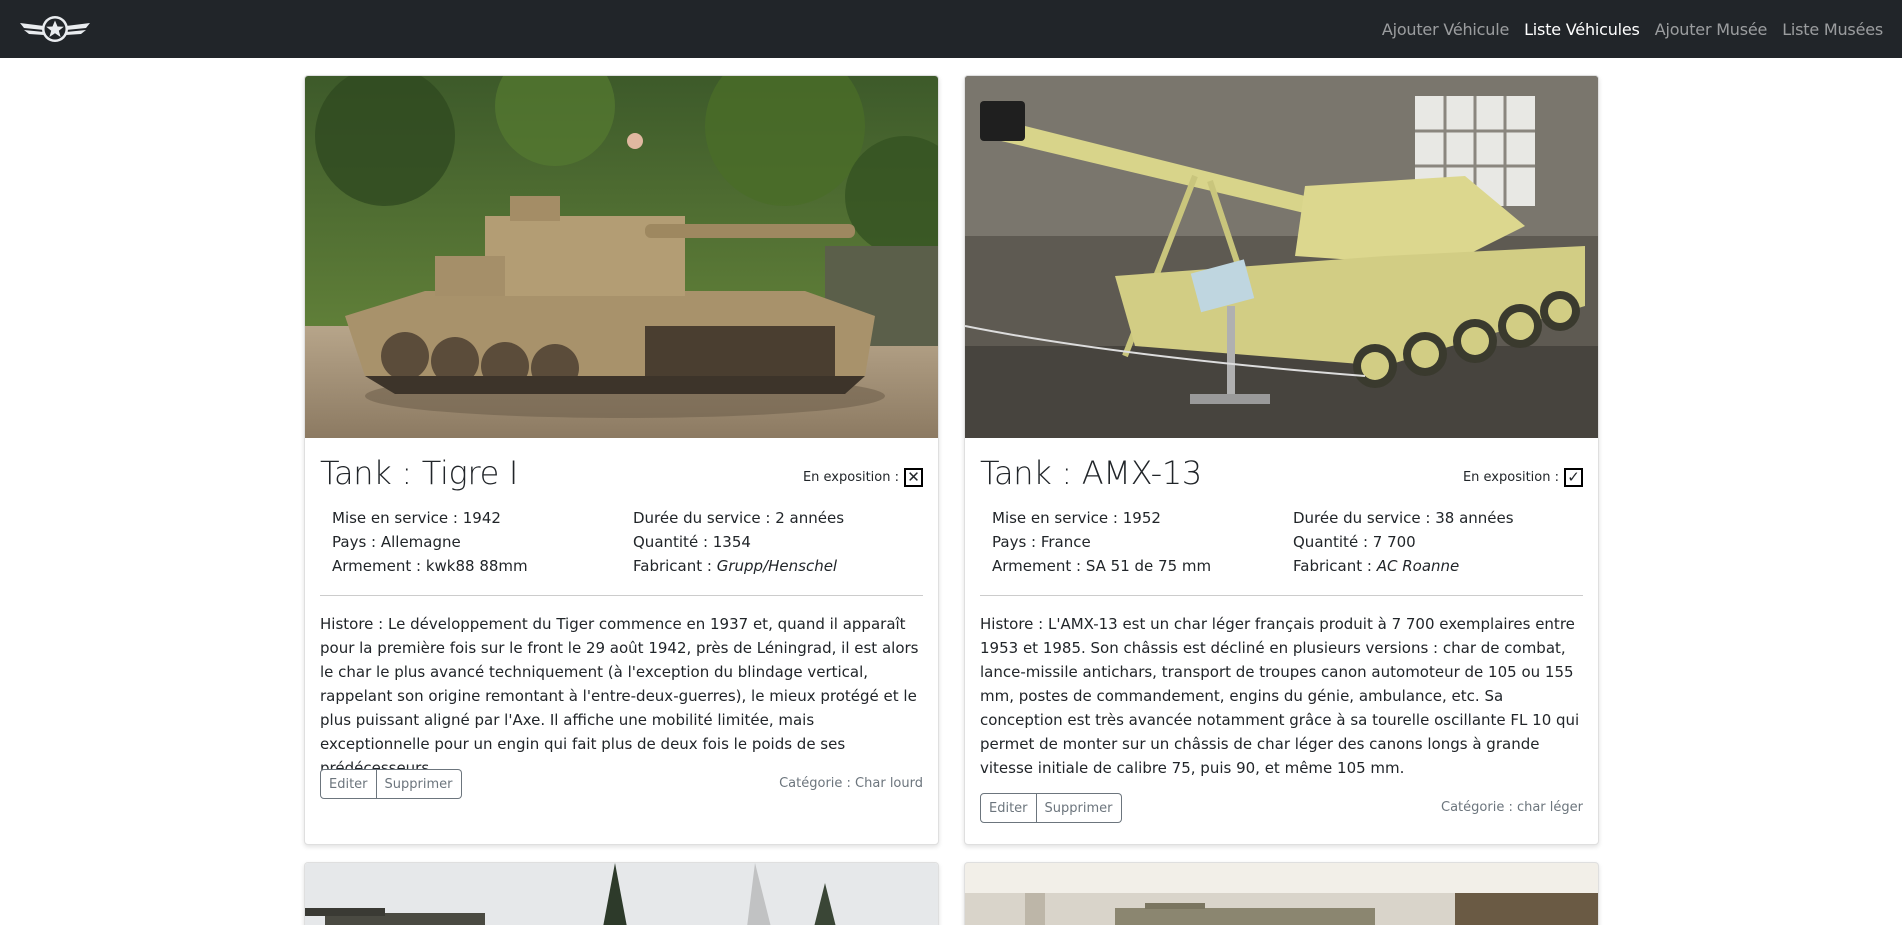  I want to click on fabricant-value: Grupp/Henschel, so click(777, 566).